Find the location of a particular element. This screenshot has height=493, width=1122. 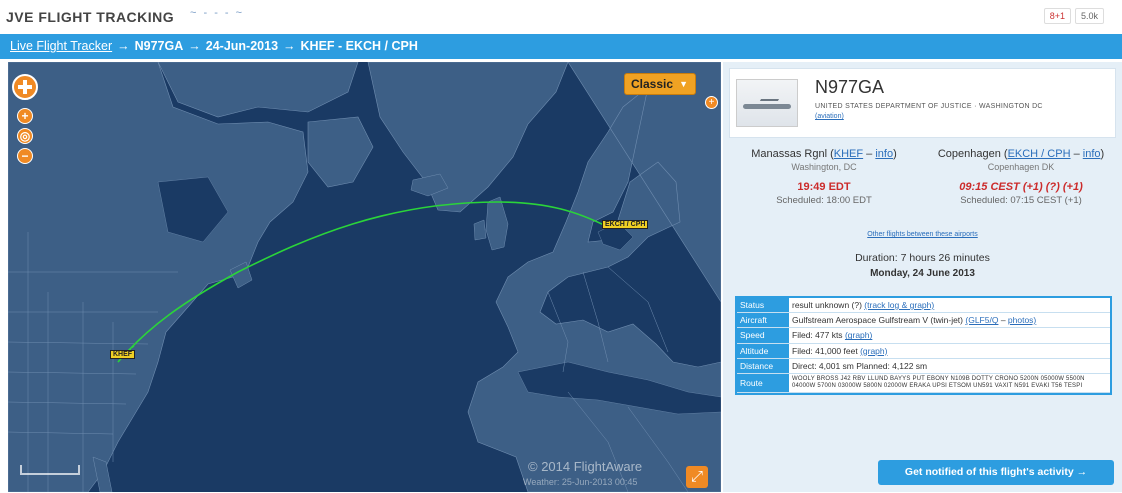

speed-value: Filed: 477 kts is located at coordinates (817, 335).